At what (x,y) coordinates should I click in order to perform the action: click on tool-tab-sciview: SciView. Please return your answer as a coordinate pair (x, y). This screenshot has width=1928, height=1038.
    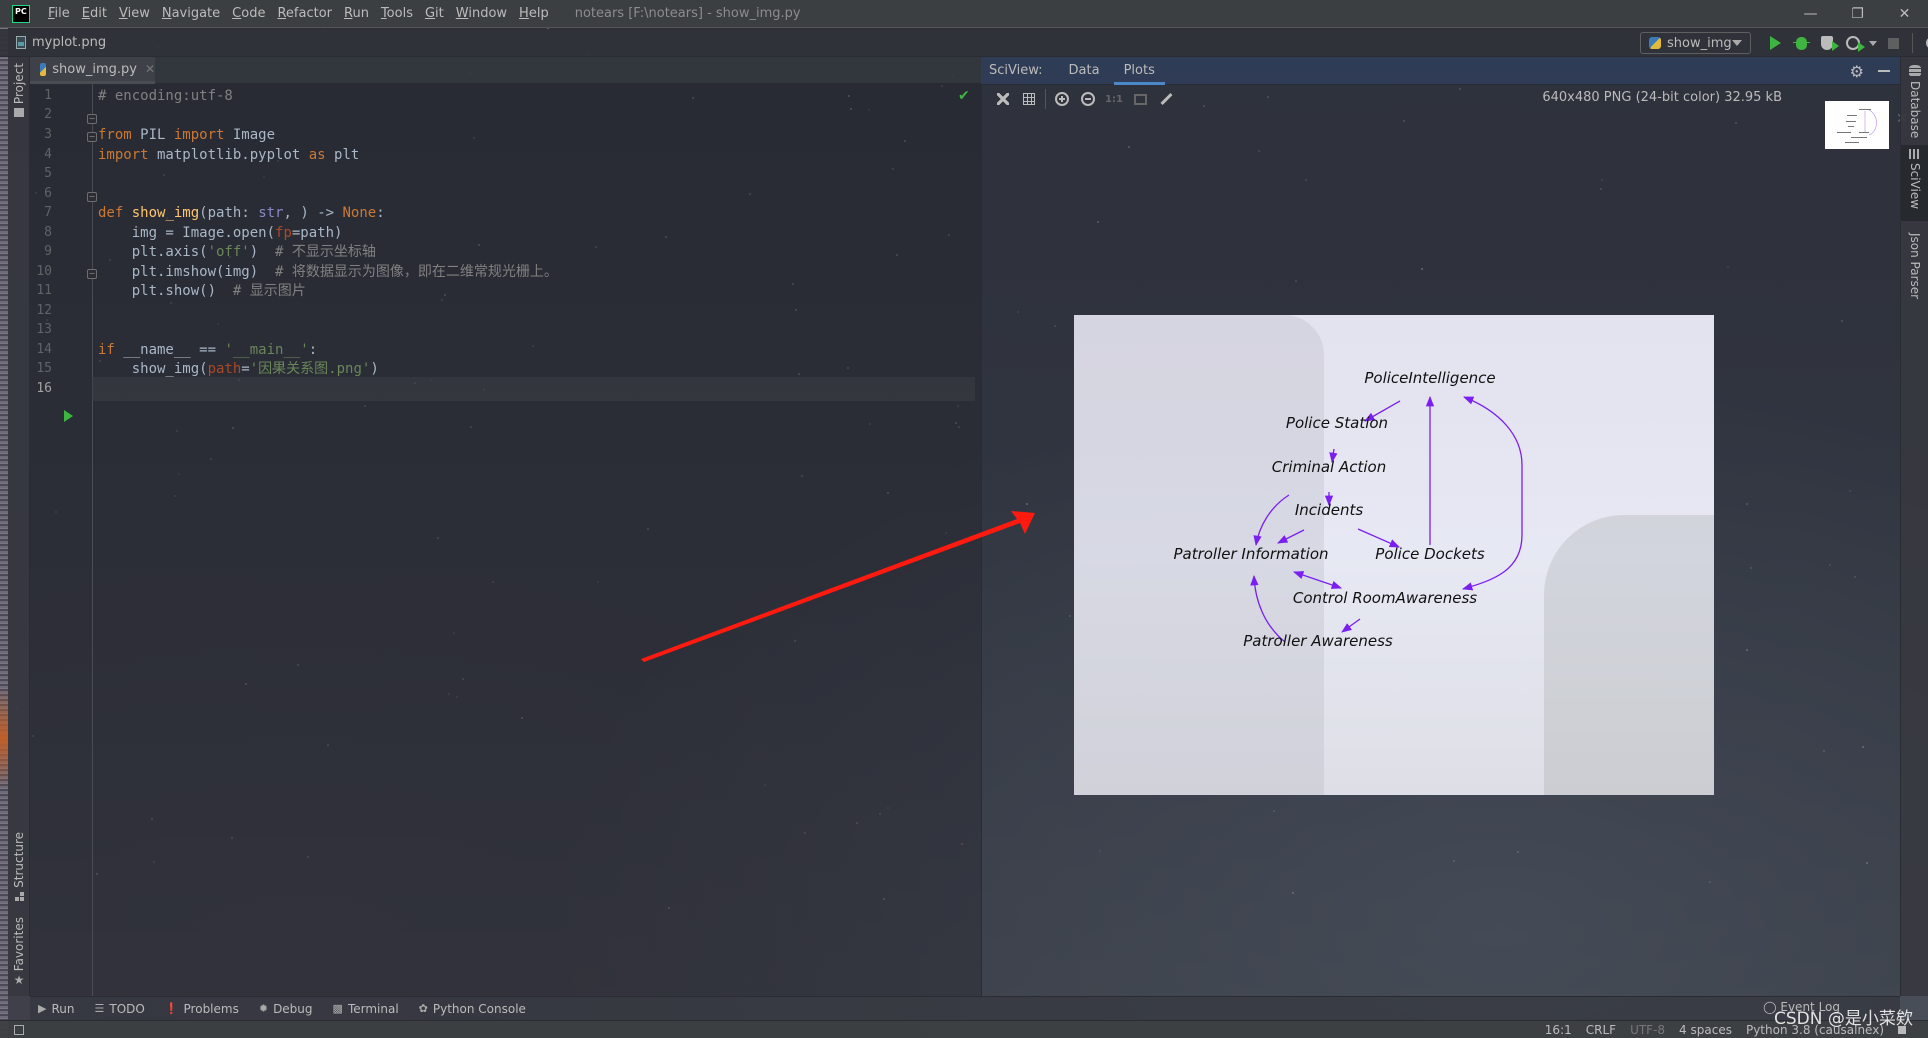
    Looking at the image, I should click on (1914, 183).